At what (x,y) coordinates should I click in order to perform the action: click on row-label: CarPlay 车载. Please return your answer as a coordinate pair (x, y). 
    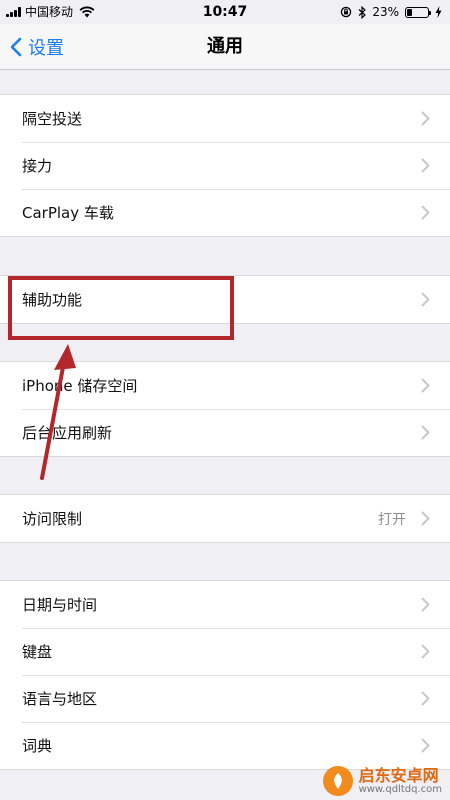
    Looking at the image, I should click on (68, 213).